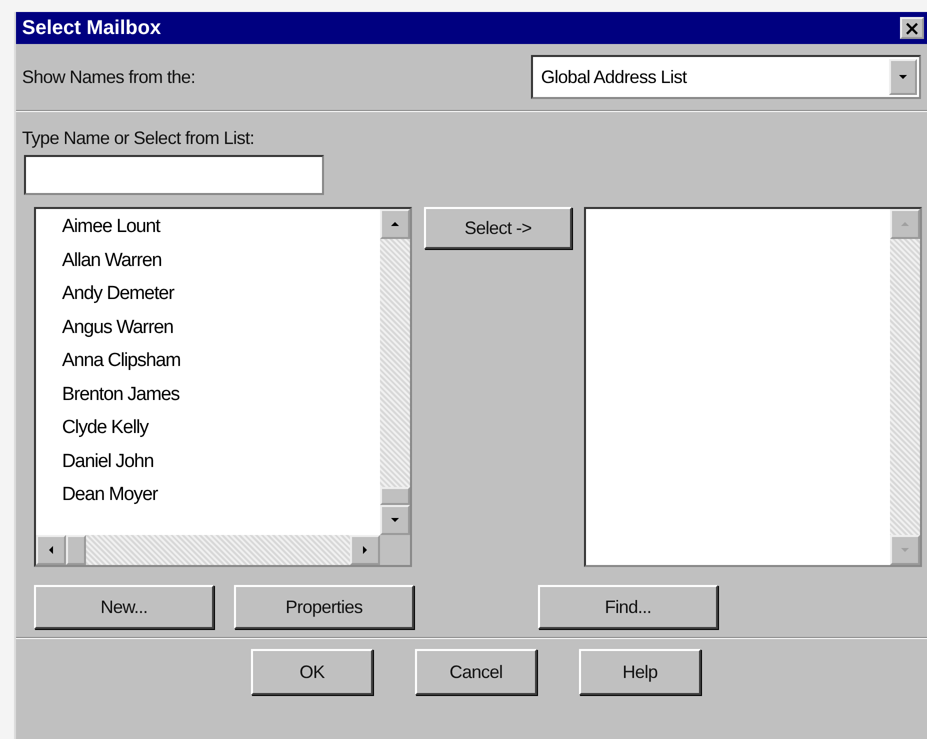 Image resolution: width=927 pixels, height=739 pixels. What do you see at coordinates (395, 372) in the screenshot?
I see `vertical-scrollbar` at bounding box center [395, 372].